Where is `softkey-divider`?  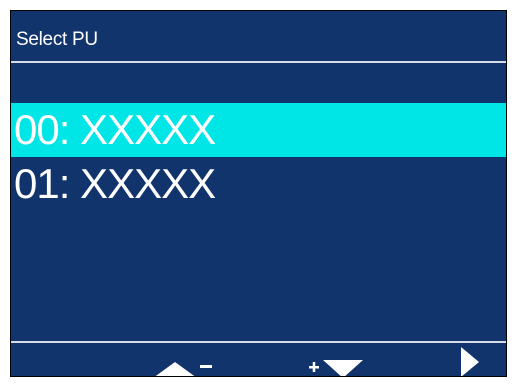
softkey-divider is located at coordinates (258, 342).